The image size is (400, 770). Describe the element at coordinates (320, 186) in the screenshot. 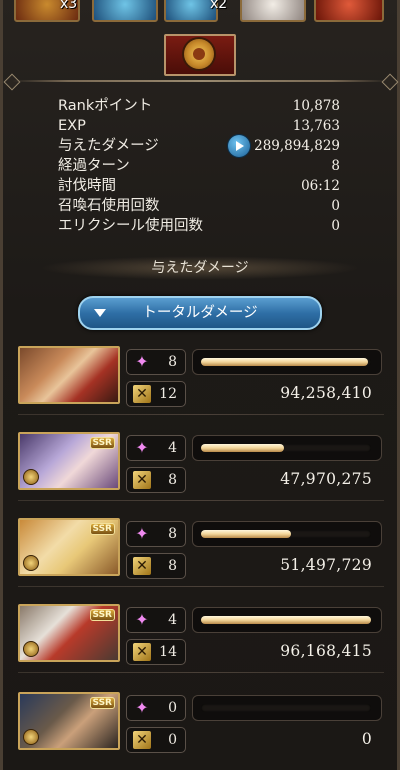

I see `stat-value: 06:12` at that location.